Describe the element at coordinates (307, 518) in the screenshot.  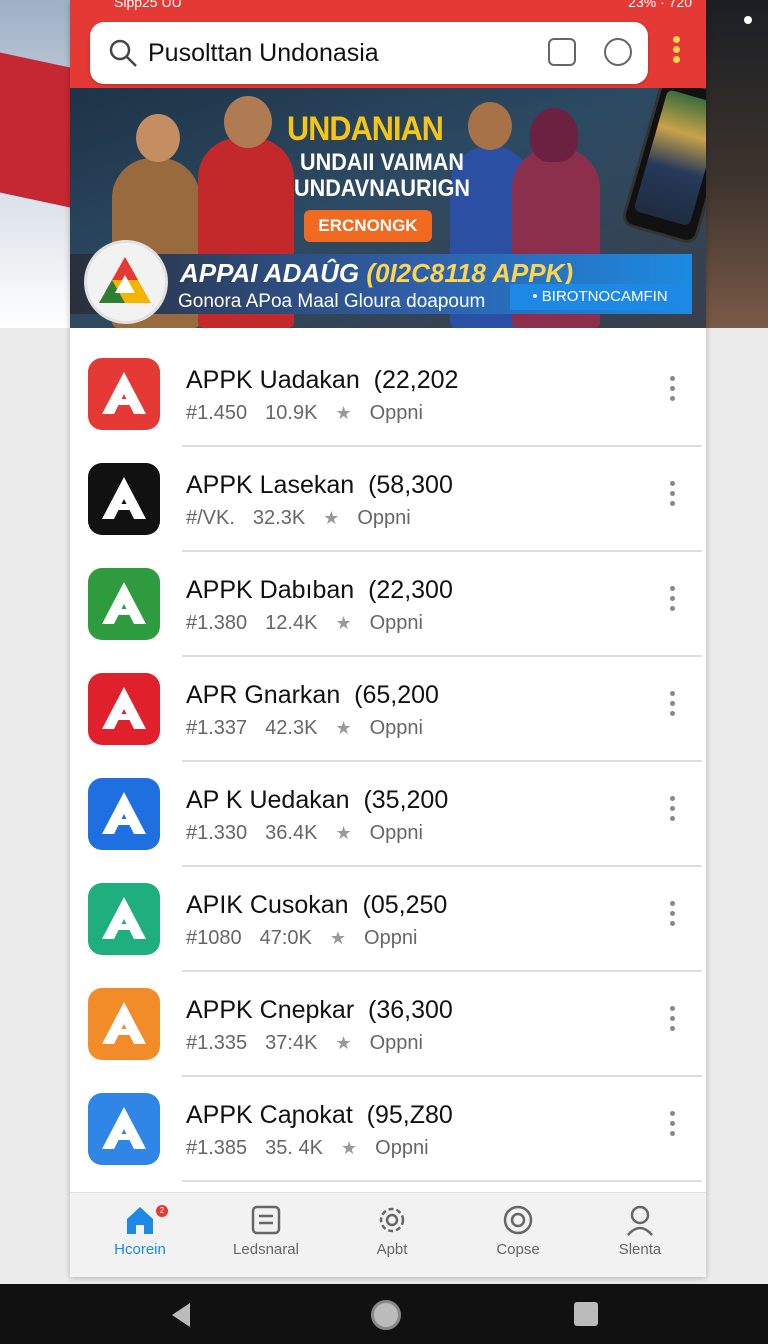
I see `app-meta: #/VK. 32.3K ★ Oppni` at that location.